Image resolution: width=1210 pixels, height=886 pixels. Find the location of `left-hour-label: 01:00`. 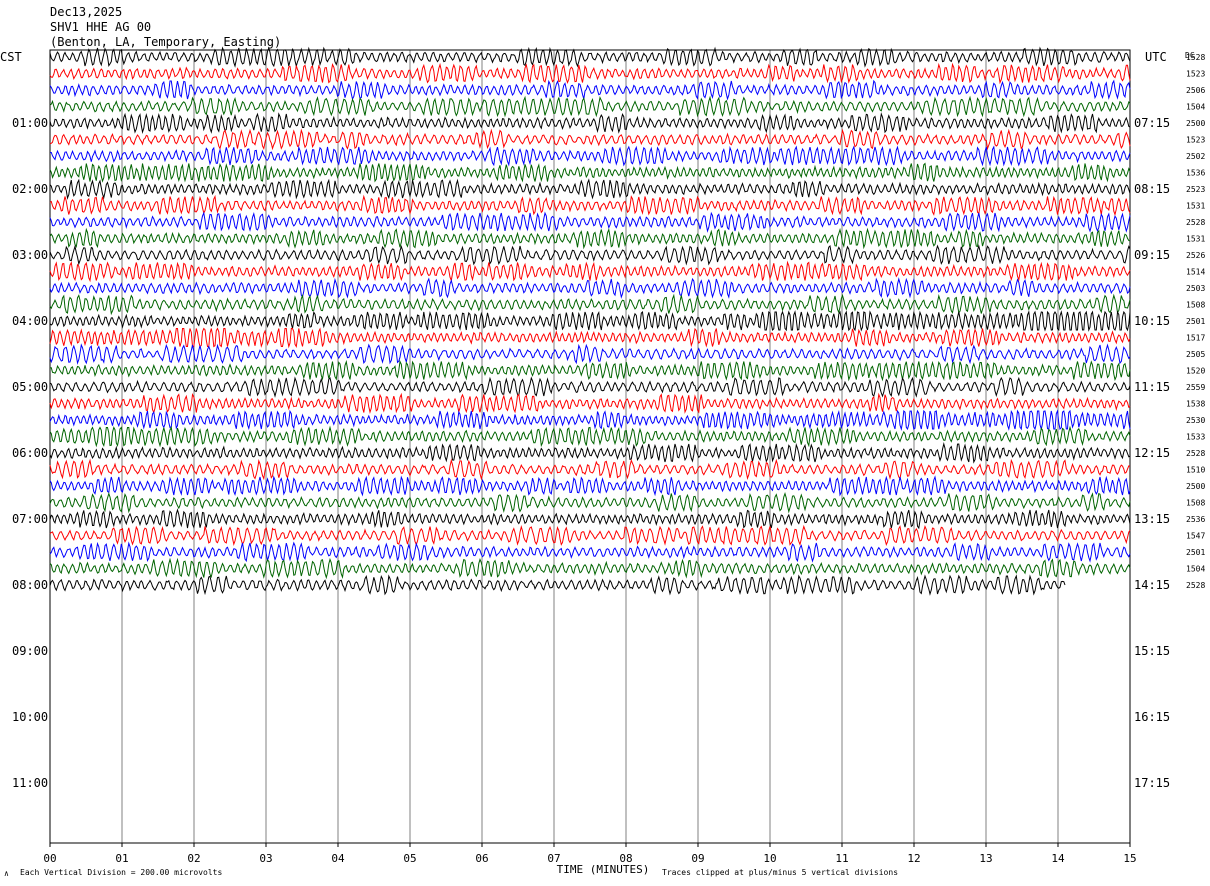

left-hour-label: 01:00 is located at coordinates (30, 123).